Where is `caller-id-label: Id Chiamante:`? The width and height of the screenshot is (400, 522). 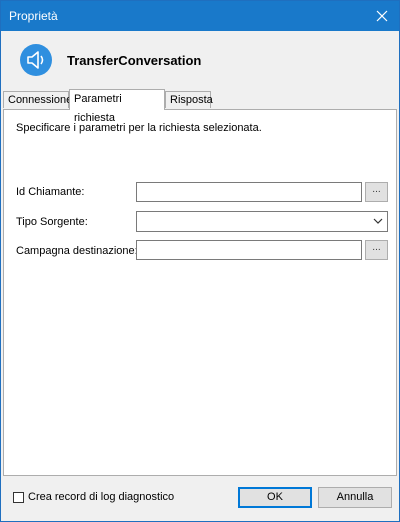
caller-id-label: Id Chiamante: is located at coordinates (50, 192).